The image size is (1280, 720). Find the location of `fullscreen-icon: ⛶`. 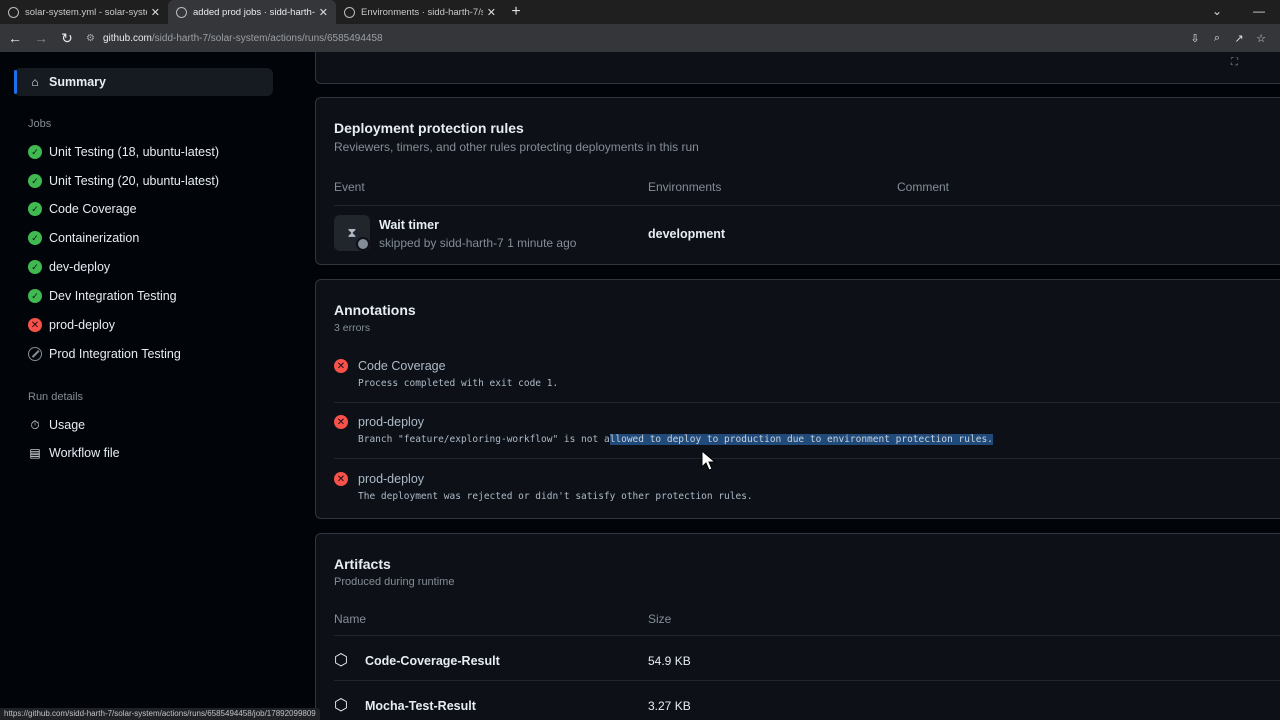

fullscreen-icon: ⛶ is located at coordinates (1234, 62).